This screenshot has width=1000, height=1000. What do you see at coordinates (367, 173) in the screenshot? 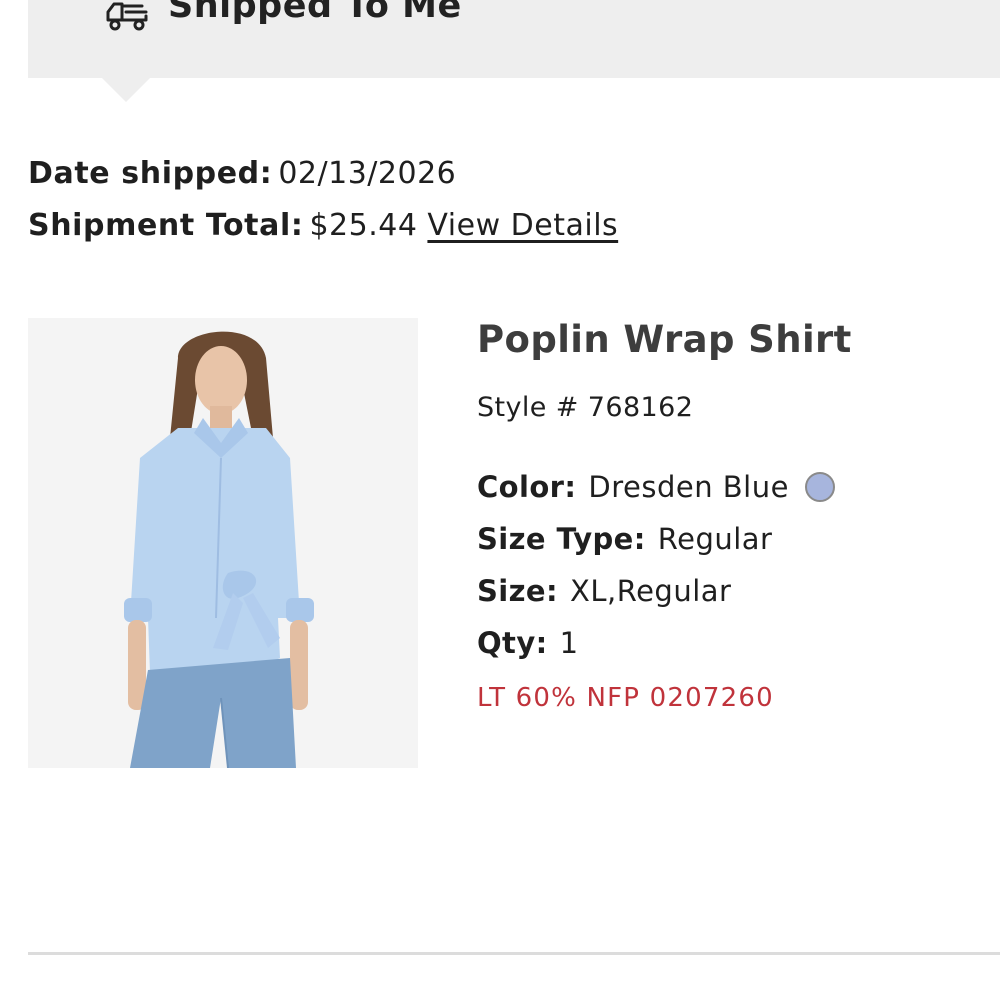
I see `date-shipped-value: 02/13/2026` at bounding box center [367, 173].